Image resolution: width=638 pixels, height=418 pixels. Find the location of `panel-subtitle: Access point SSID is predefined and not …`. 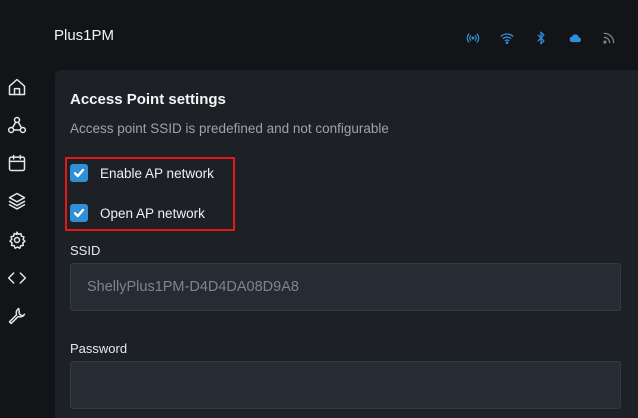

panel-subtitle: Access point SSID is predefined and not … is located at coordinates (229, 128).